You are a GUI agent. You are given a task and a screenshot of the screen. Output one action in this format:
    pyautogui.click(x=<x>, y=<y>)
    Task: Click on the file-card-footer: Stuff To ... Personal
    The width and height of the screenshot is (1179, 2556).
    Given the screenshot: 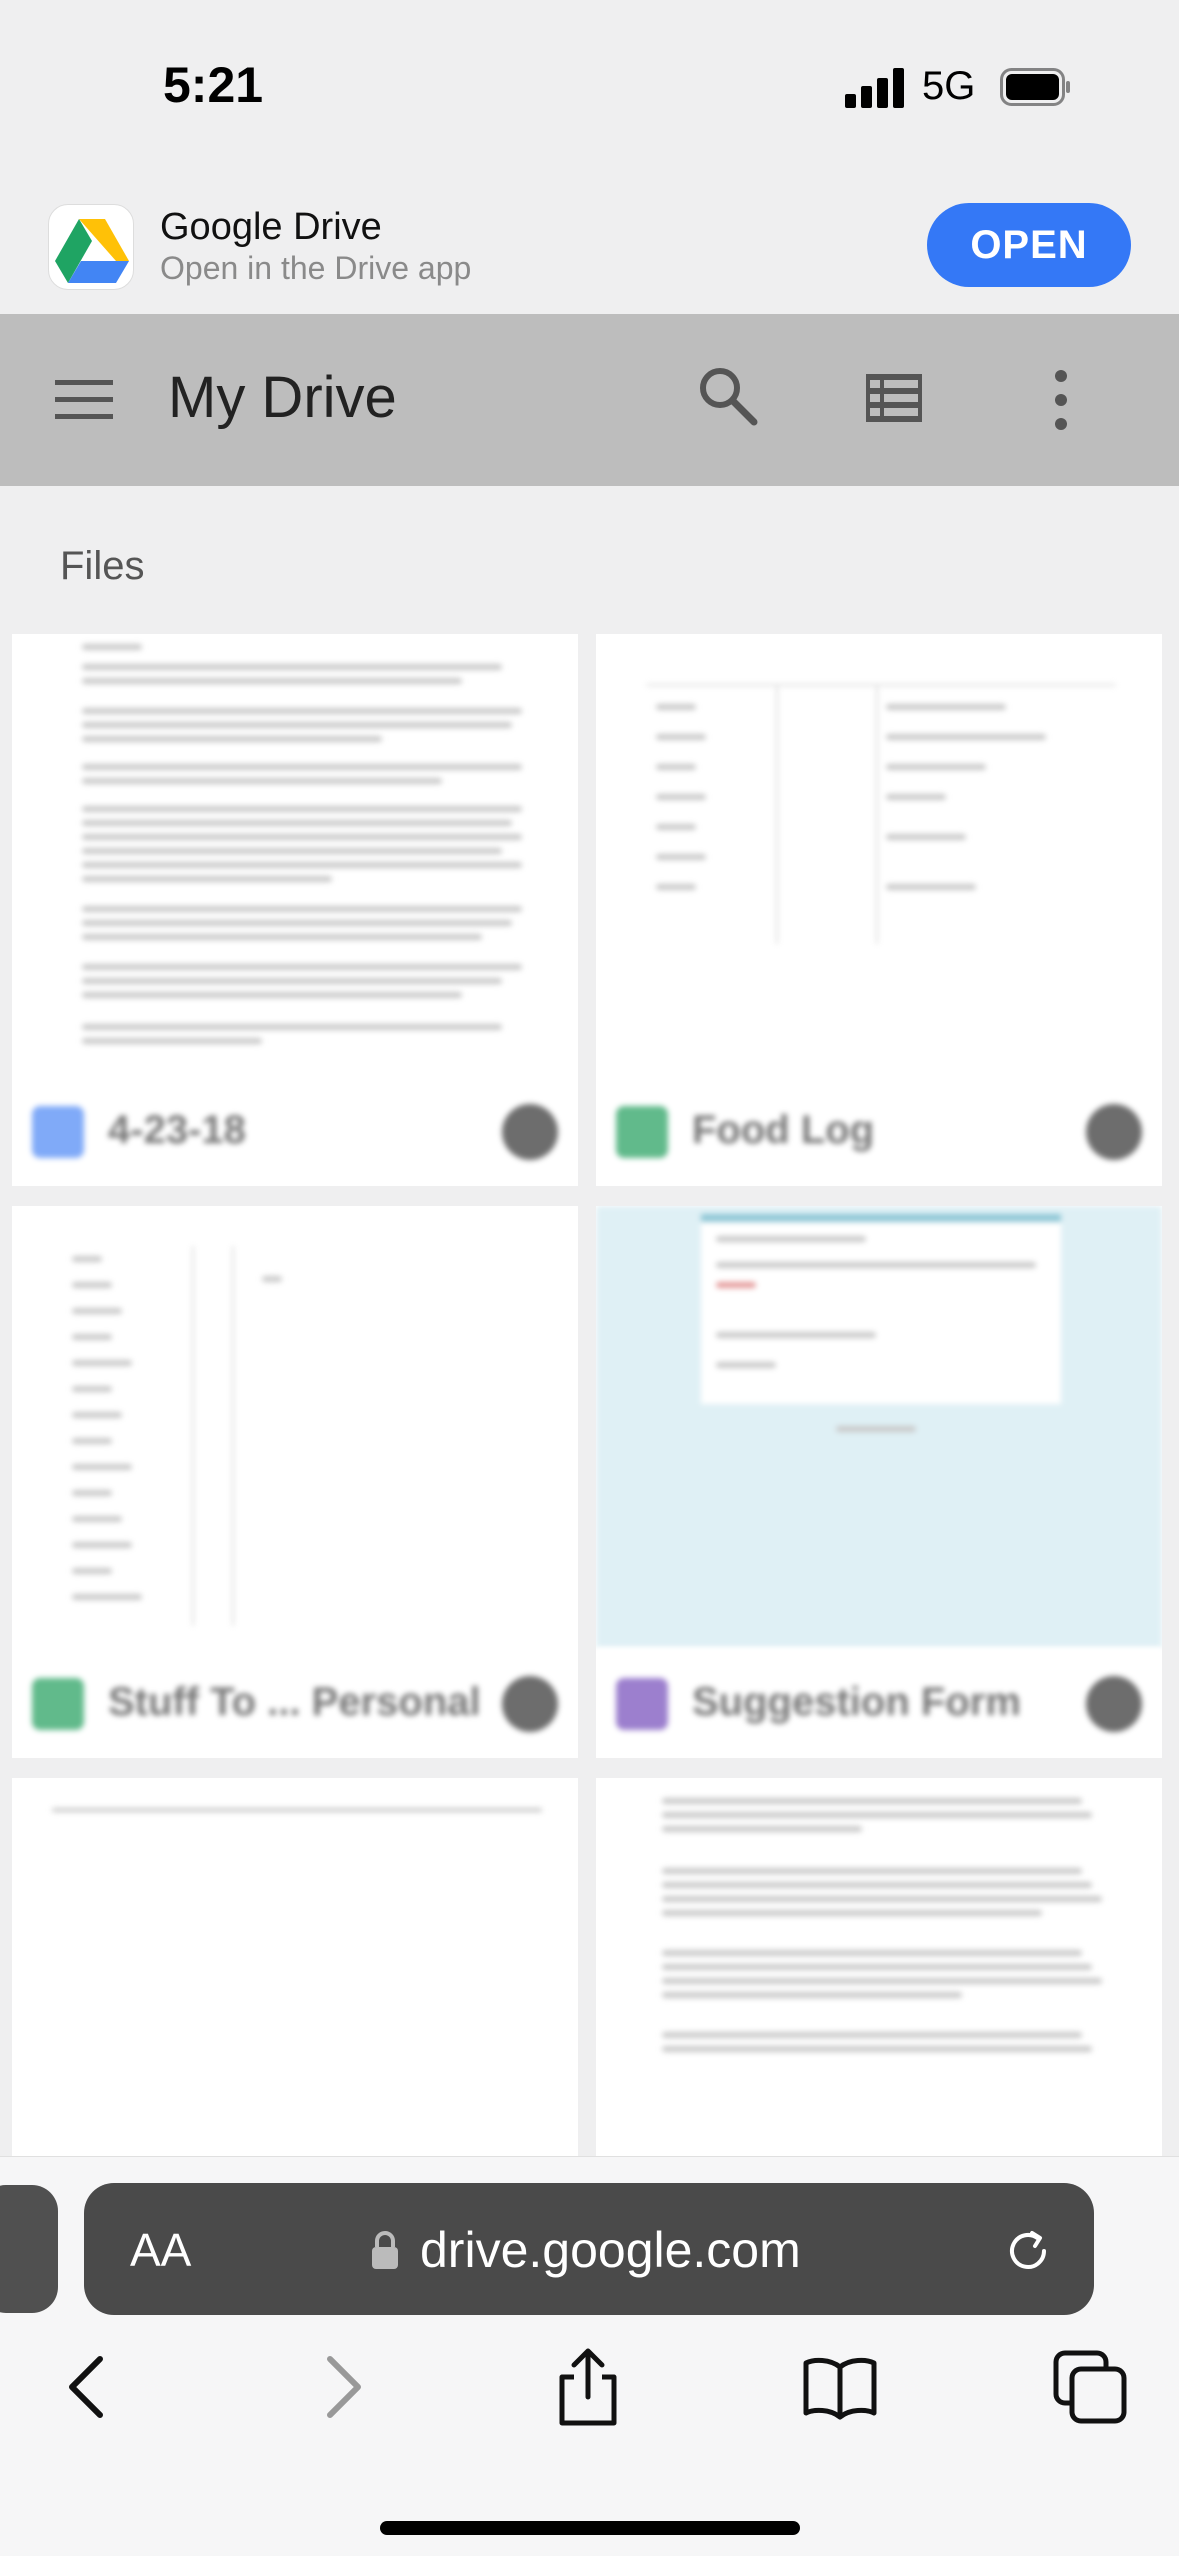 What is the action you would take?
    pyautogui.click(x=295, y=1703)
    